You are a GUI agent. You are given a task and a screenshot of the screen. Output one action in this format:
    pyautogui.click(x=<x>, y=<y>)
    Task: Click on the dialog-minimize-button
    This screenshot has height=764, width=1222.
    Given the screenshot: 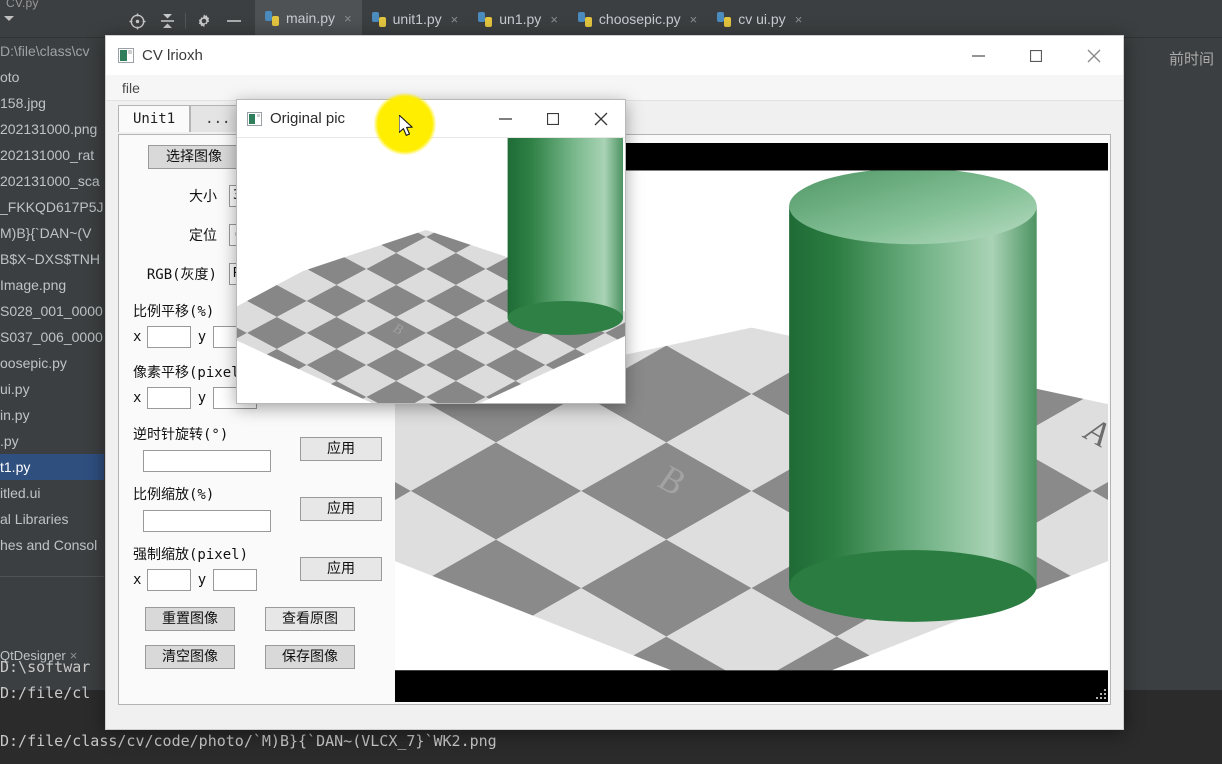 What is the action you would take?
    pyautogui.click(x=505, y=119)
    